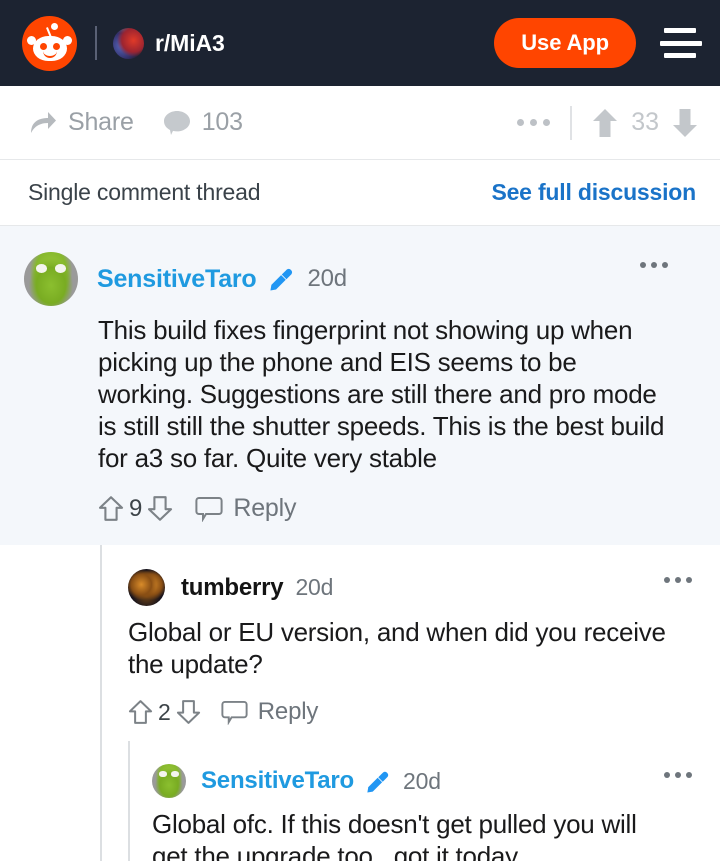 The height and width of the screenshot is (861, 720). What do you see at coordinates (176, 122) in the screenshot?
I see `comment-bubble-icon` at bounding box center [176, 122].